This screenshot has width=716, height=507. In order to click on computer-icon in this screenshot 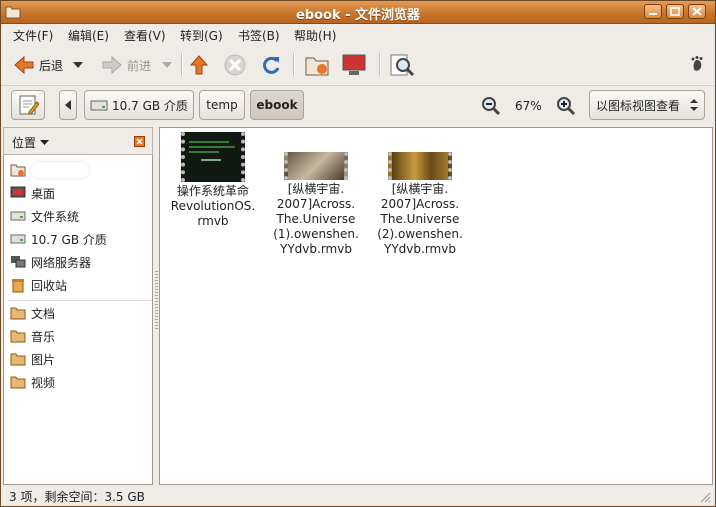, I will do `click(354, 64)`.